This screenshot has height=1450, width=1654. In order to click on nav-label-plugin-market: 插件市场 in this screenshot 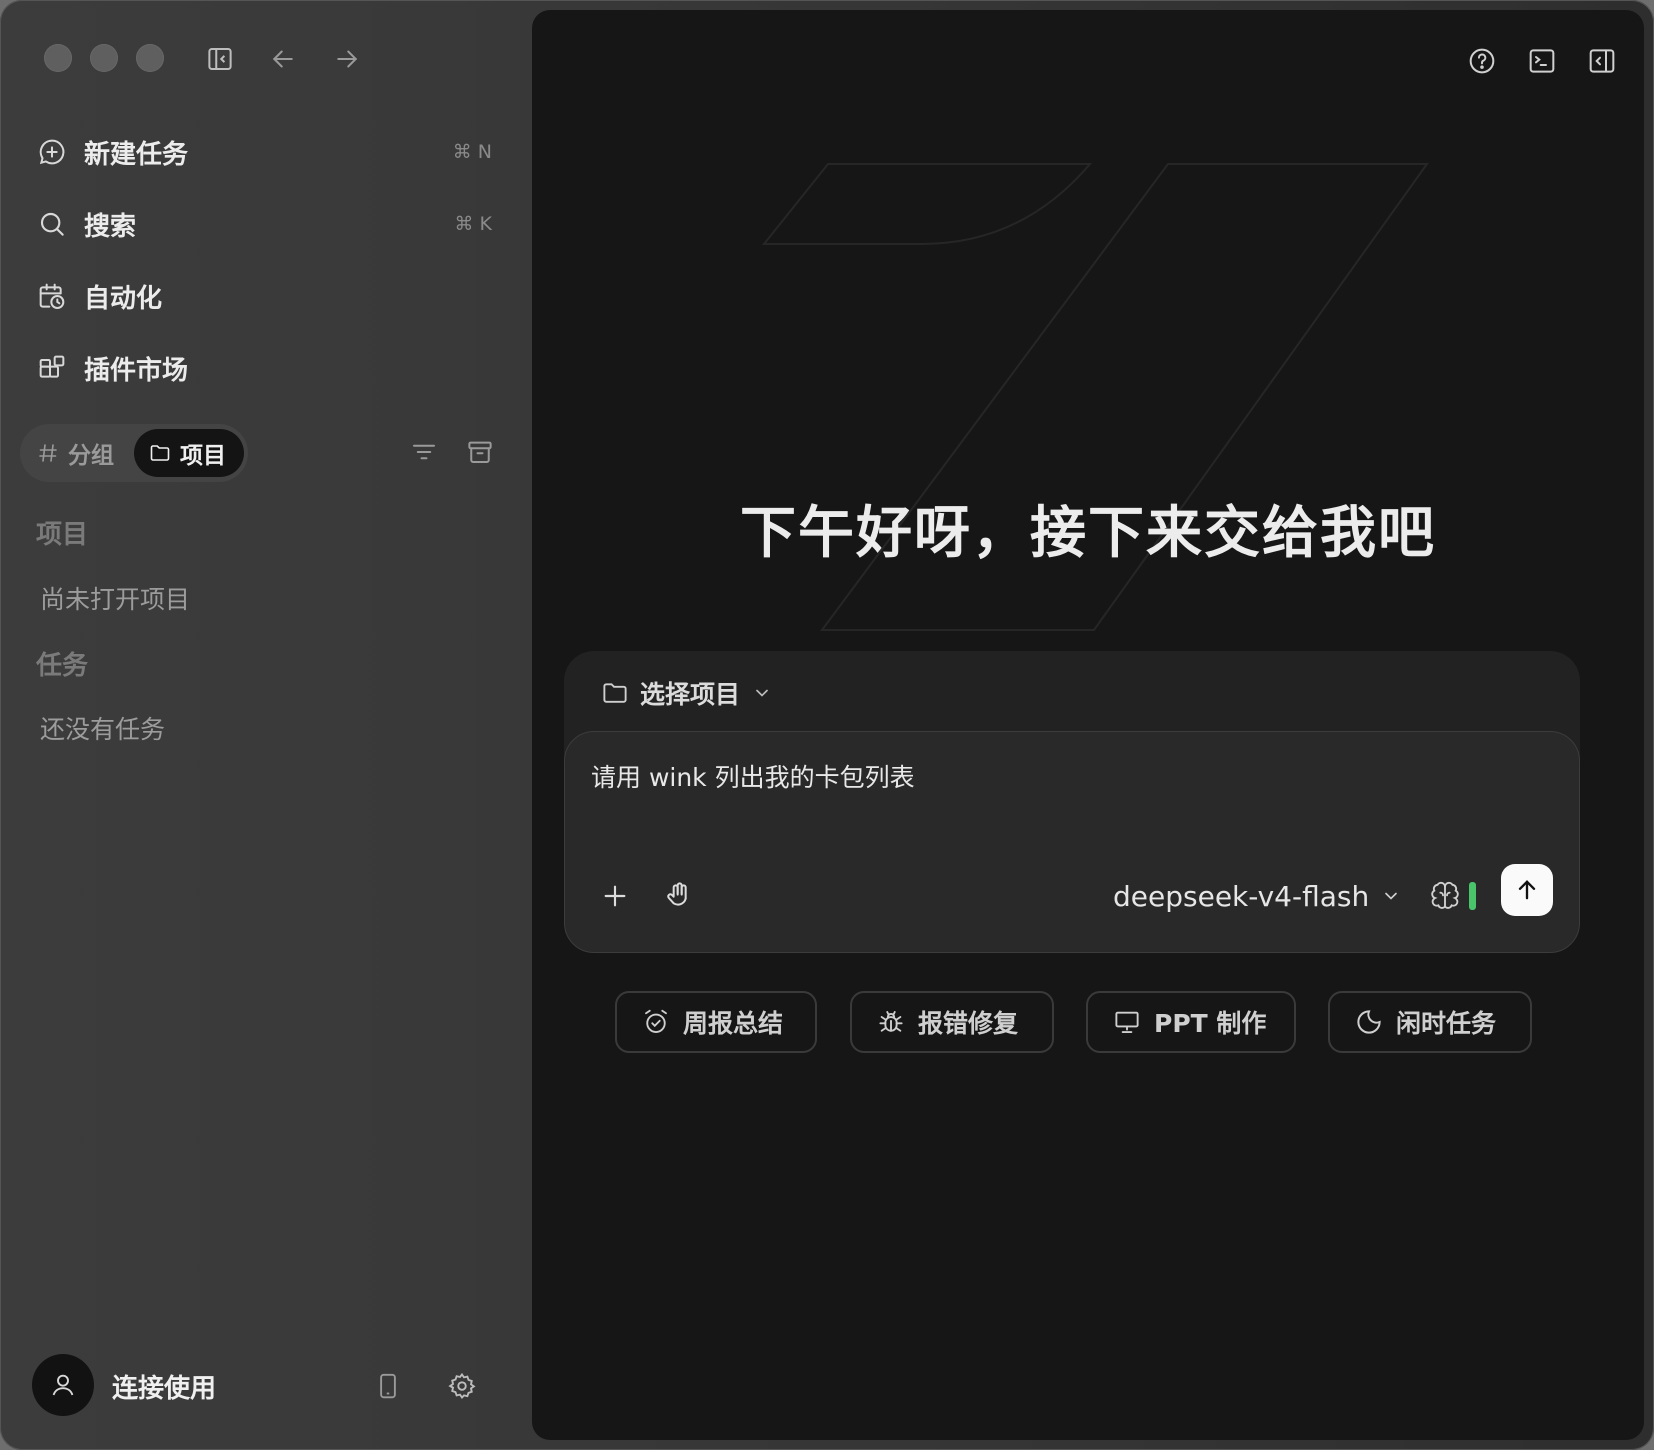, I will do `click(136, 370)`.